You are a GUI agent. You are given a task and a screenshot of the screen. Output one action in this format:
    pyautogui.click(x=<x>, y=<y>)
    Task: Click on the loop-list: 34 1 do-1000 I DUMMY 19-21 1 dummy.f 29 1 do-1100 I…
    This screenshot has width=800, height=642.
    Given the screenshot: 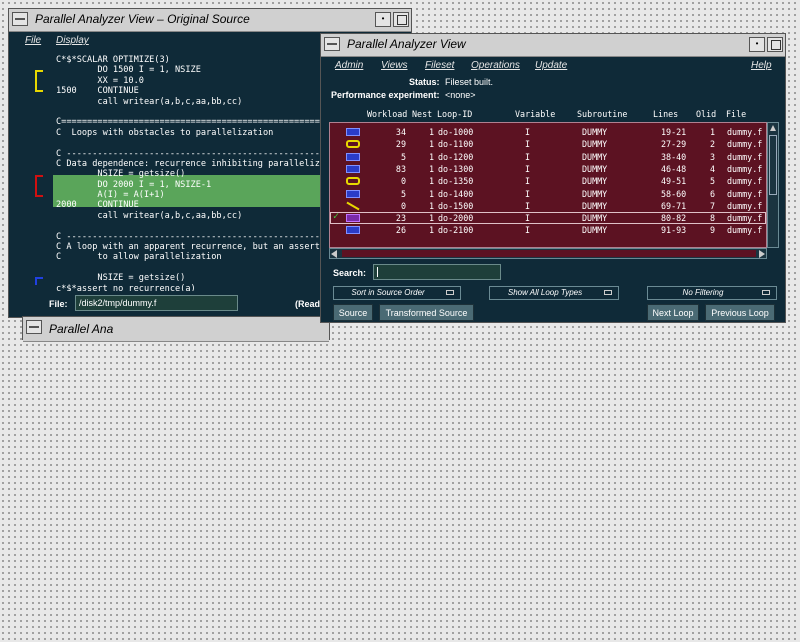 What is the action you would take?
    pyautogui.click(x=548, y=185)
    